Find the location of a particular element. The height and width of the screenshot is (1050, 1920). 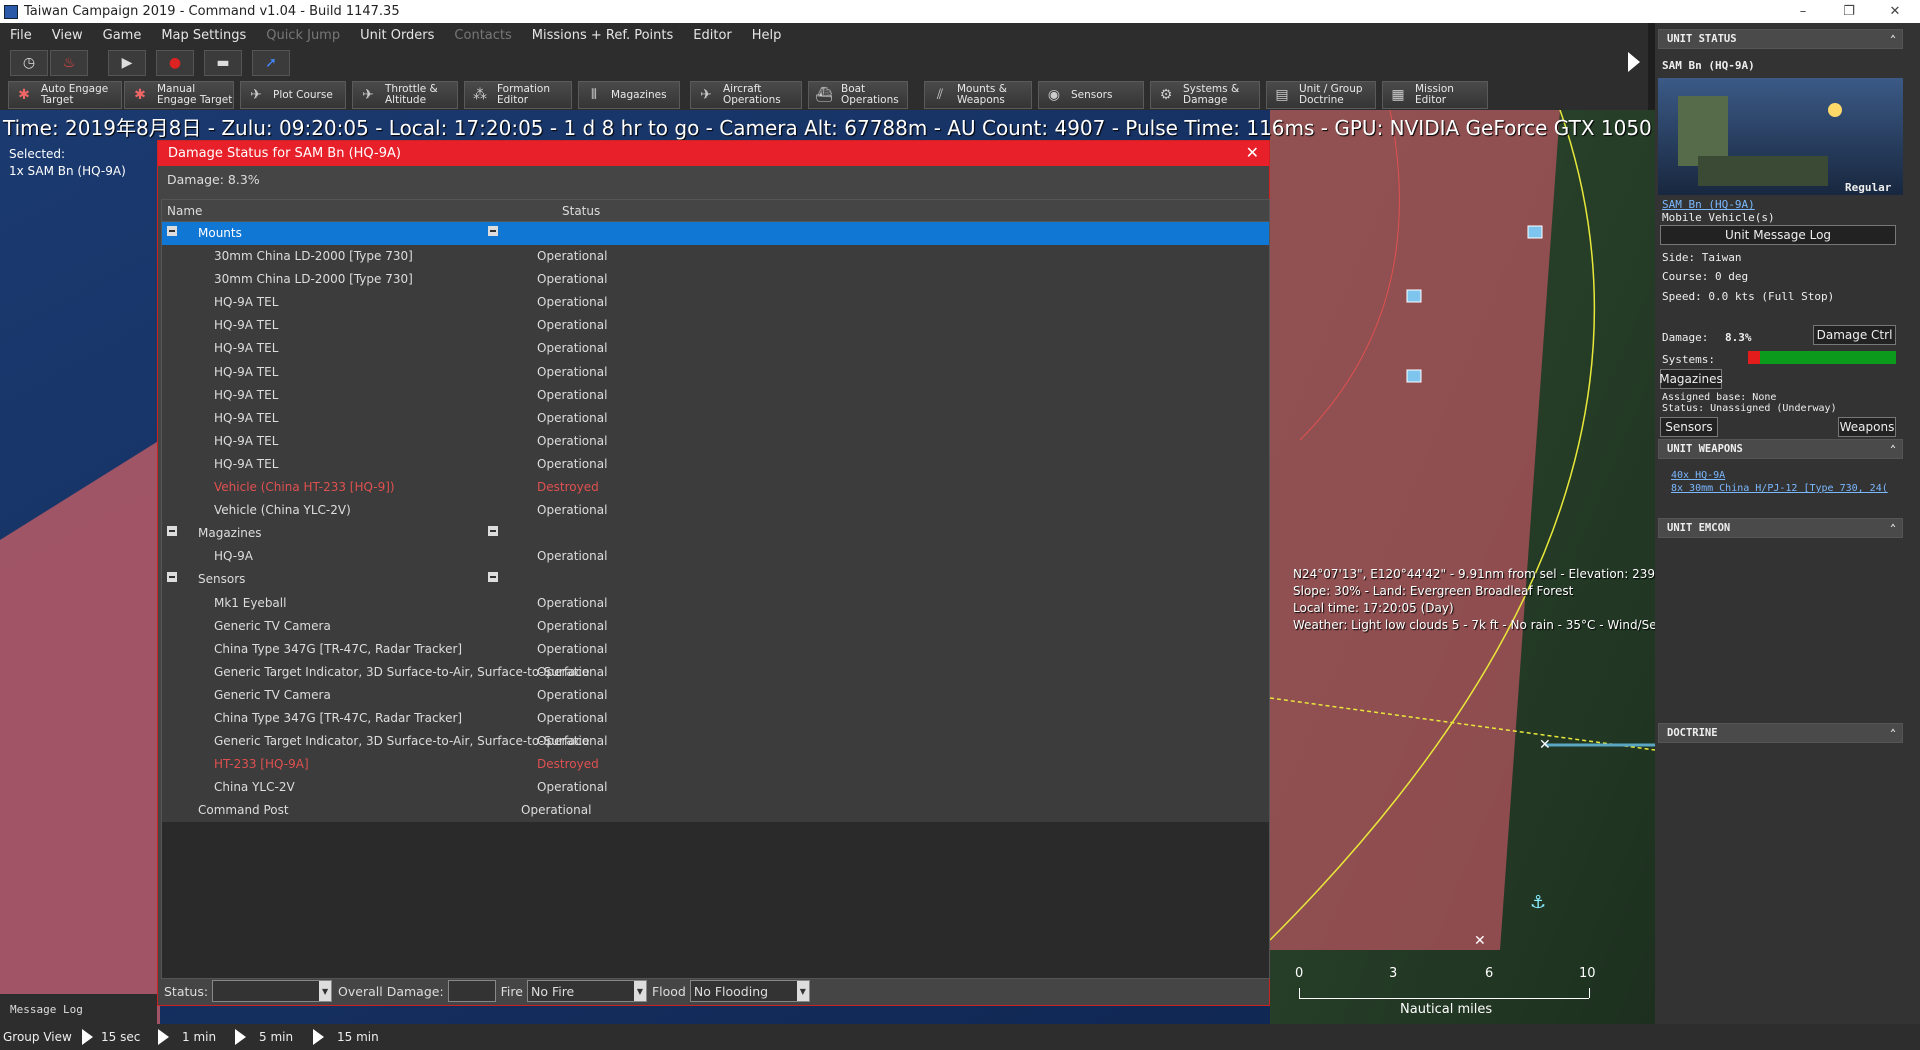

record-icon: ● is located at coordinates (175, 63).